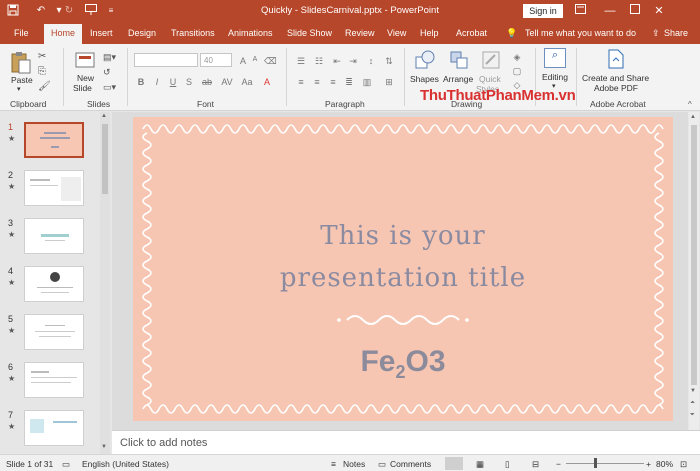 The height and width of the screenshot is (471, 700). Describe the element at coordinates (109, 57) in the screenshot. I see `layout-icon: ▤▾` at that location.